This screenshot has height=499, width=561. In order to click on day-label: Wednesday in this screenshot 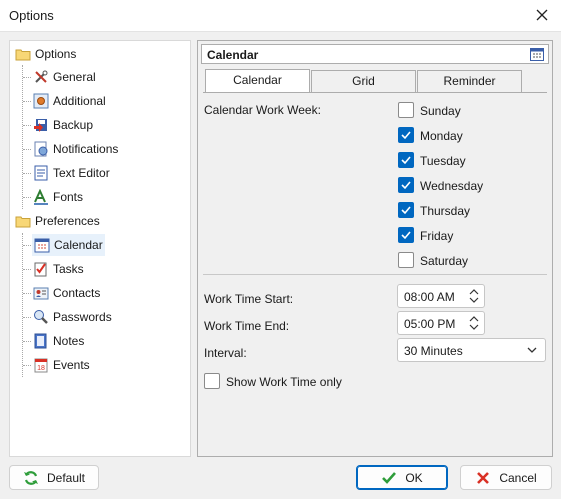, I will do `click(452, 186)`.